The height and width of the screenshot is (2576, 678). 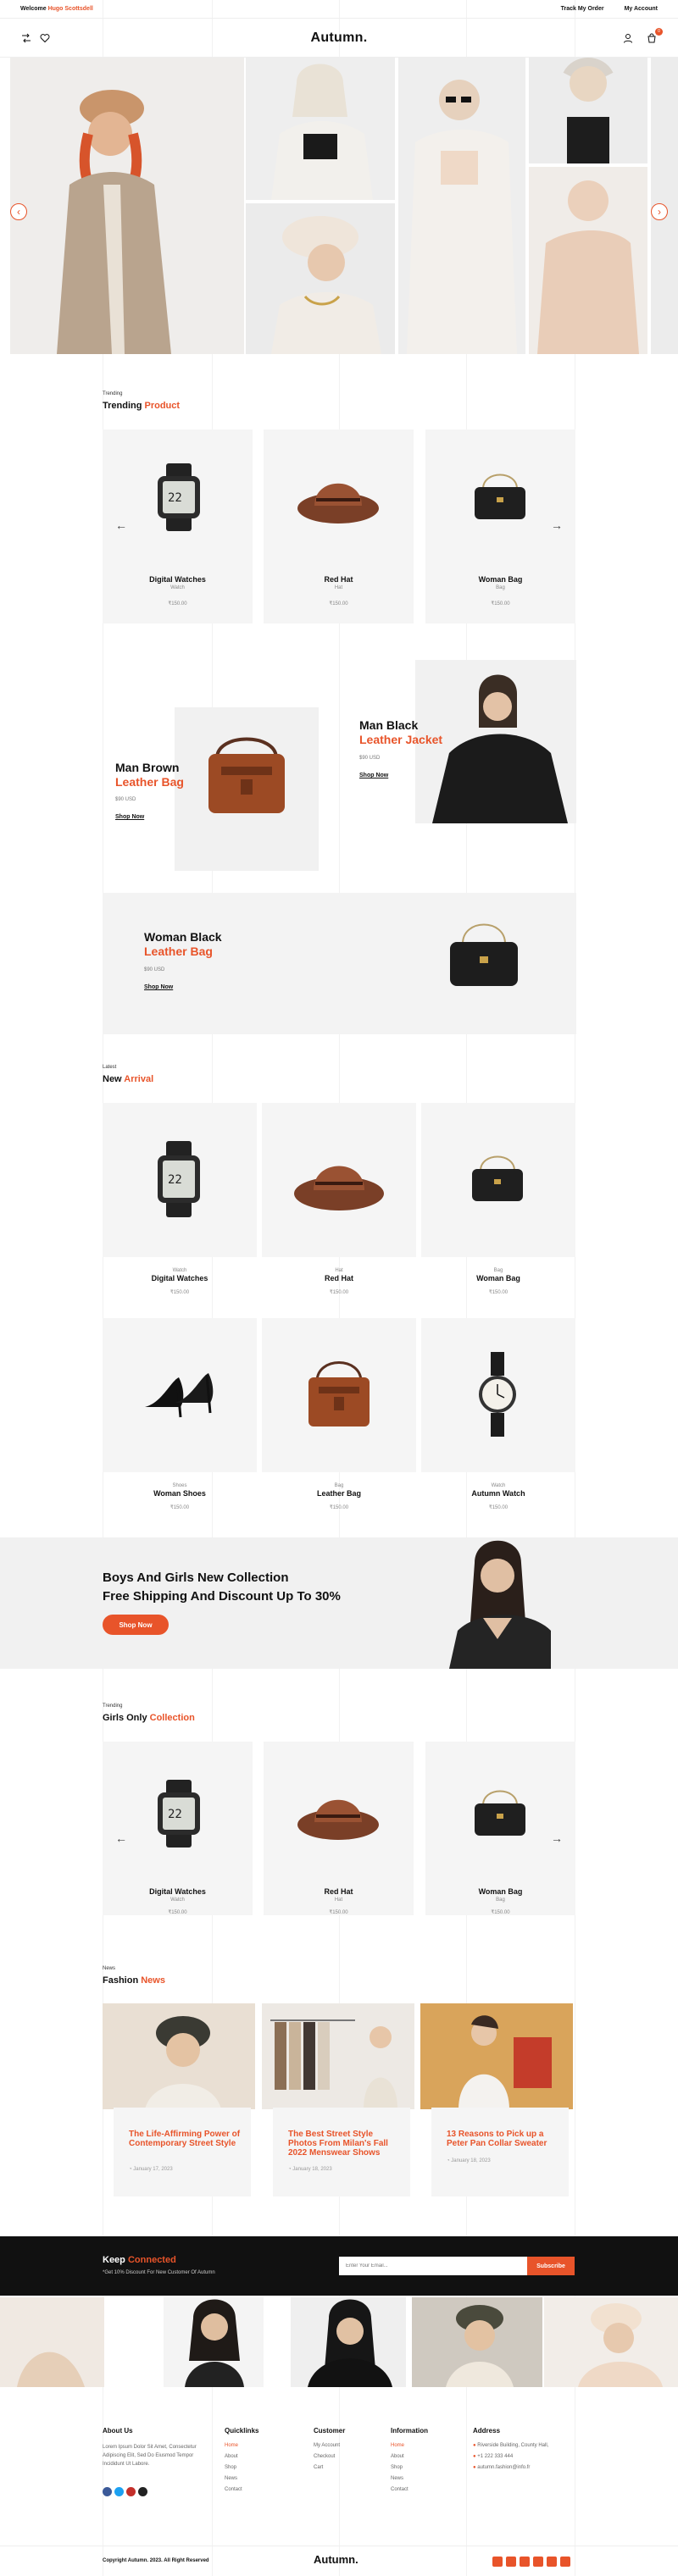 I want to click on jacket-shop-now-link: Shop Now, so click(x=373, y=775).